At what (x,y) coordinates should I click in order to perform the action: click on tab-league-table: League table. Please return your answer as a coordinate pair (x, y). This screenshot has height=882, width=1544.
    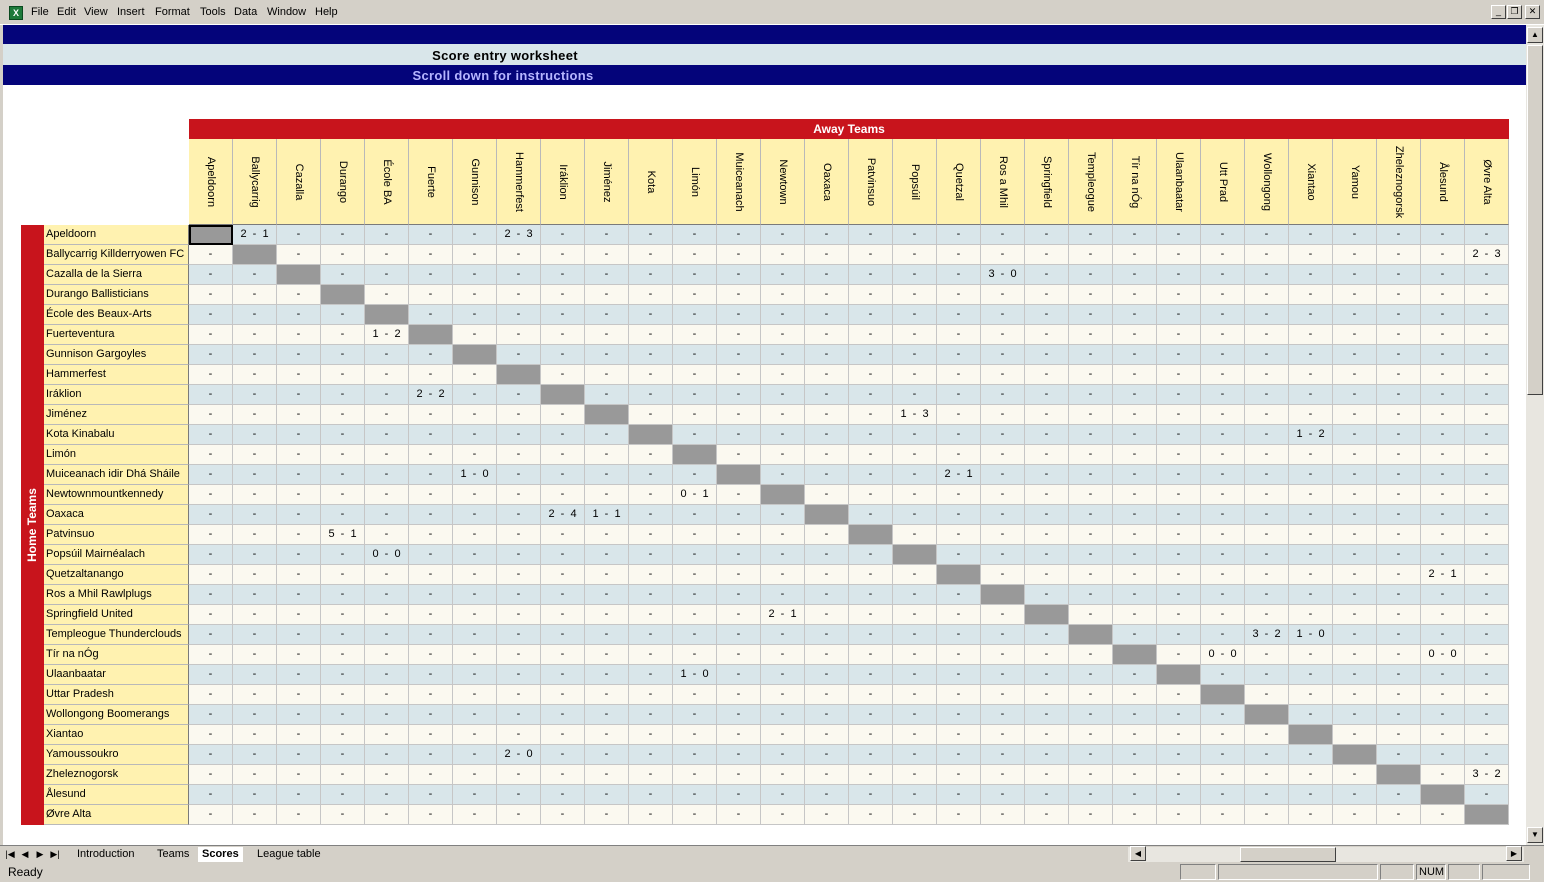
    Looking at the image, I should click on (289, 854).